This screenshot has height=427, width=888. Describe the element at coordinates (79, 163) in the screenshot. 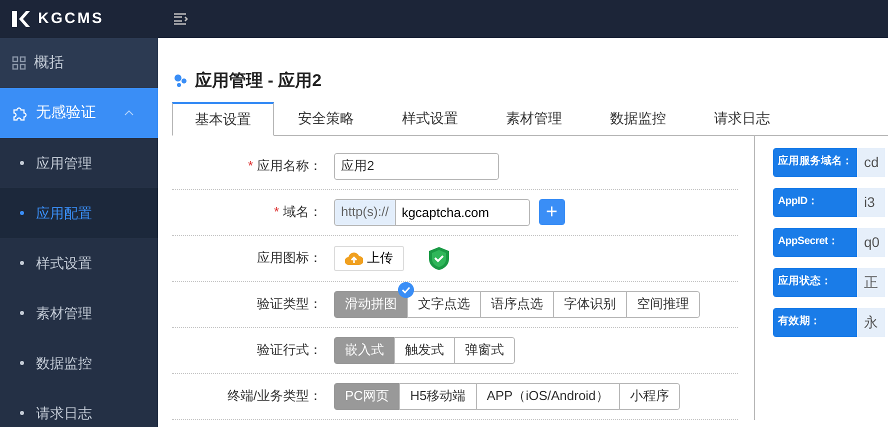

I see `sidebar-subitem: 应用管理` at that location.